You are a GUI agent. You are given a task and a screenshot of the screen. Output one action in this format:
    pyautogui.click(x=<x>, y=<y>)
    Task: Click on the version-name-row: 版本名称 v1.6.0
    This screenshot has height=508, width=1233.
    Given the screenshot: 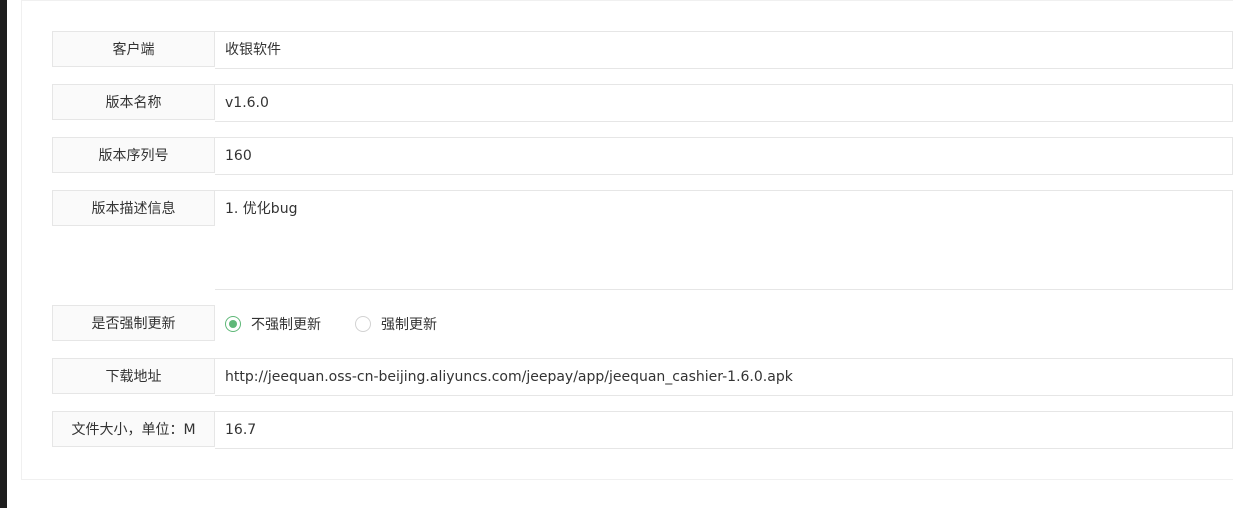 What is the action you would take?
    pyautogui.click(x=642, y=103)
    